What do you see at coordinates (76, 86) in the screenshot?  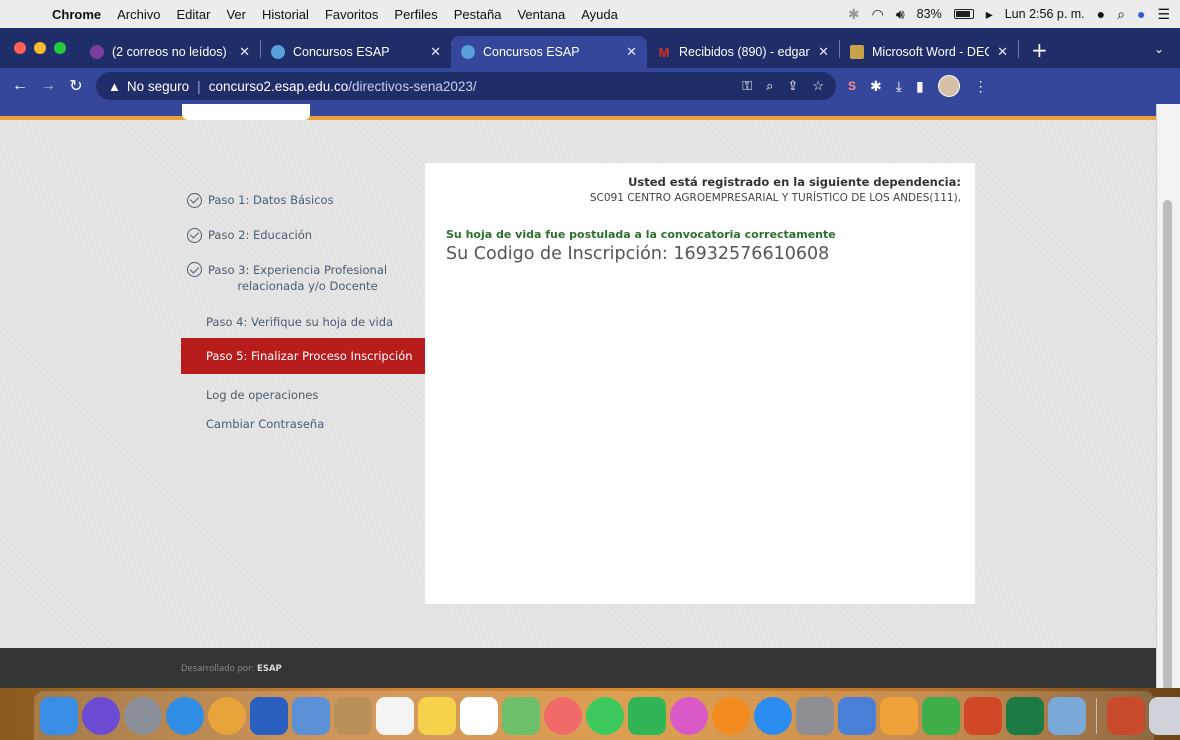 I see `reload-icon: ↻` at bounding box center [76, 86].